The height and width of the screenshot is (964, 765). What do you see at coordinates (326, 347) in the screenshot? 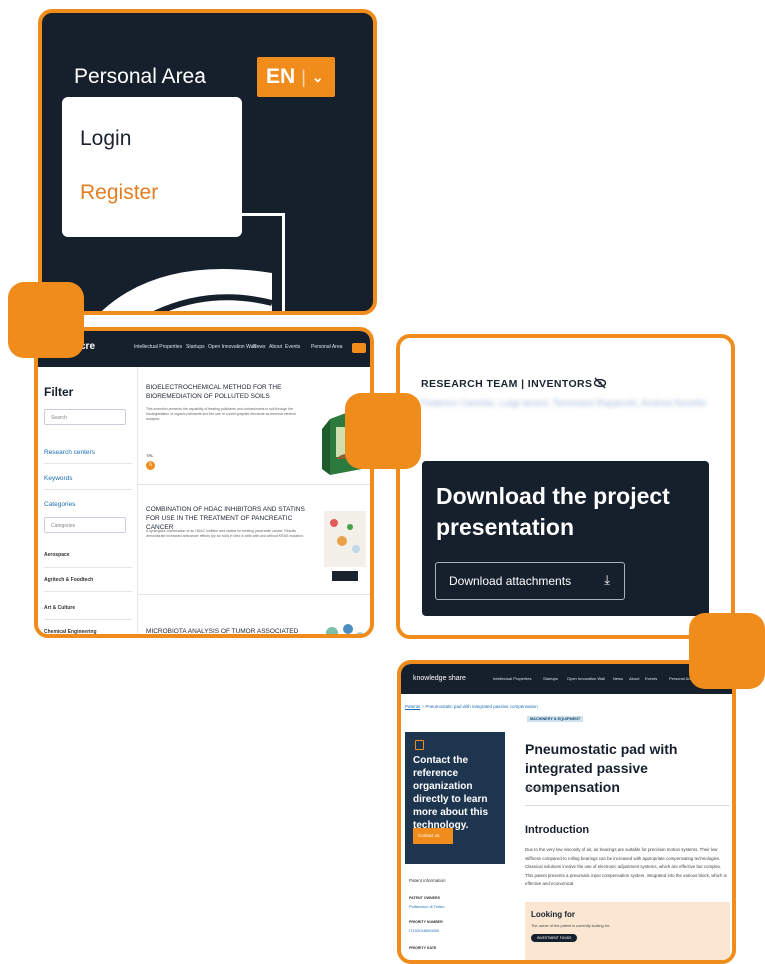
I see `nav-personal-area: Personal Area` at bounding box center [326, 347].